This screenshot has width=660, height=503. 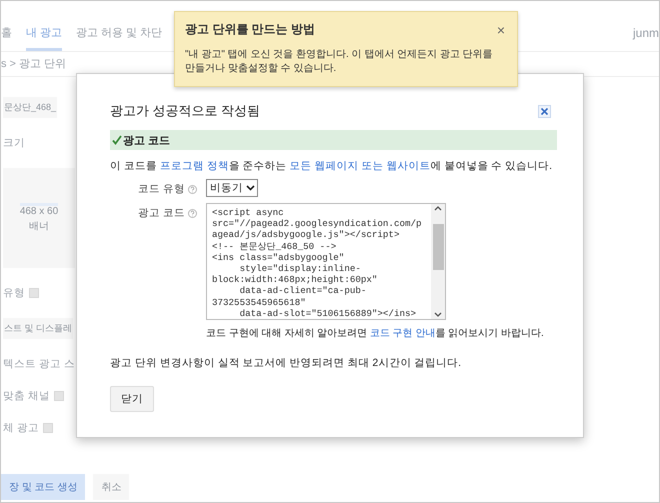 I want to click on code-line: <script async, so click(x=248, y=212).